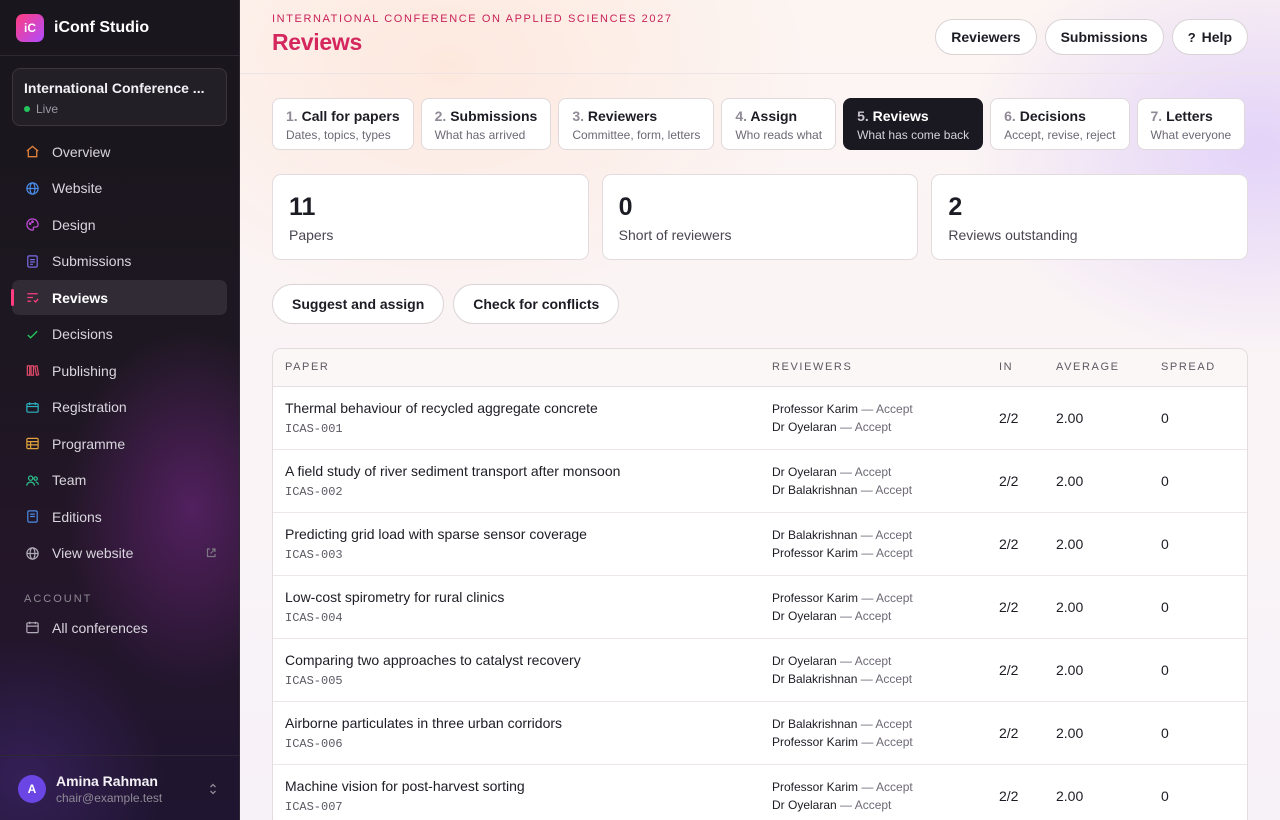 Image resolution: width=1280 pixels, height=820 pixels. I want to click on editions-icon, so click(32, 517).